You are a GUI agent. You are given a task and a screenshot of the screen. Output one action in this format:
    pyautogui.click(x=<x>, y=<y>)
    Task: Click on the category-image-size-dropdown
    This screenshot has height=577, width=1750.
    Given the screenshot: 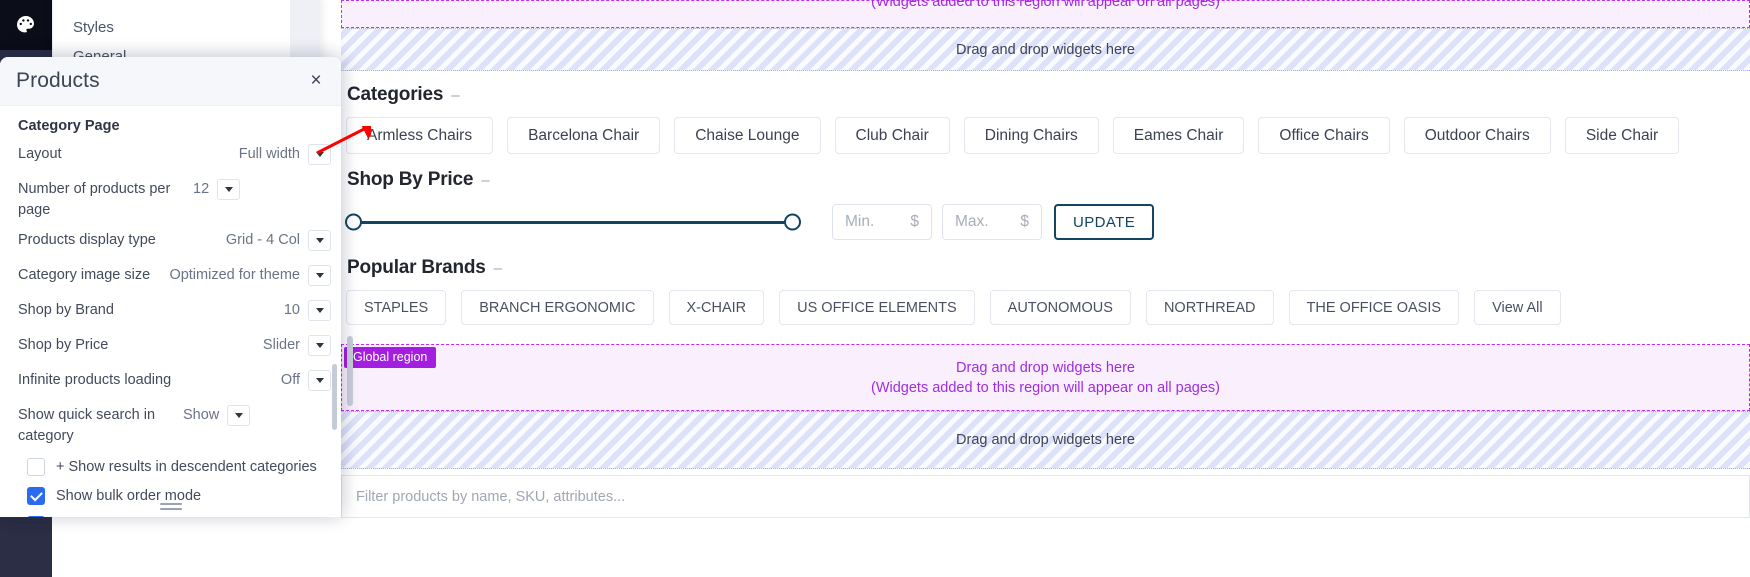 What is the action you would take?
    pyautogui.click(x=319, y=275)
    